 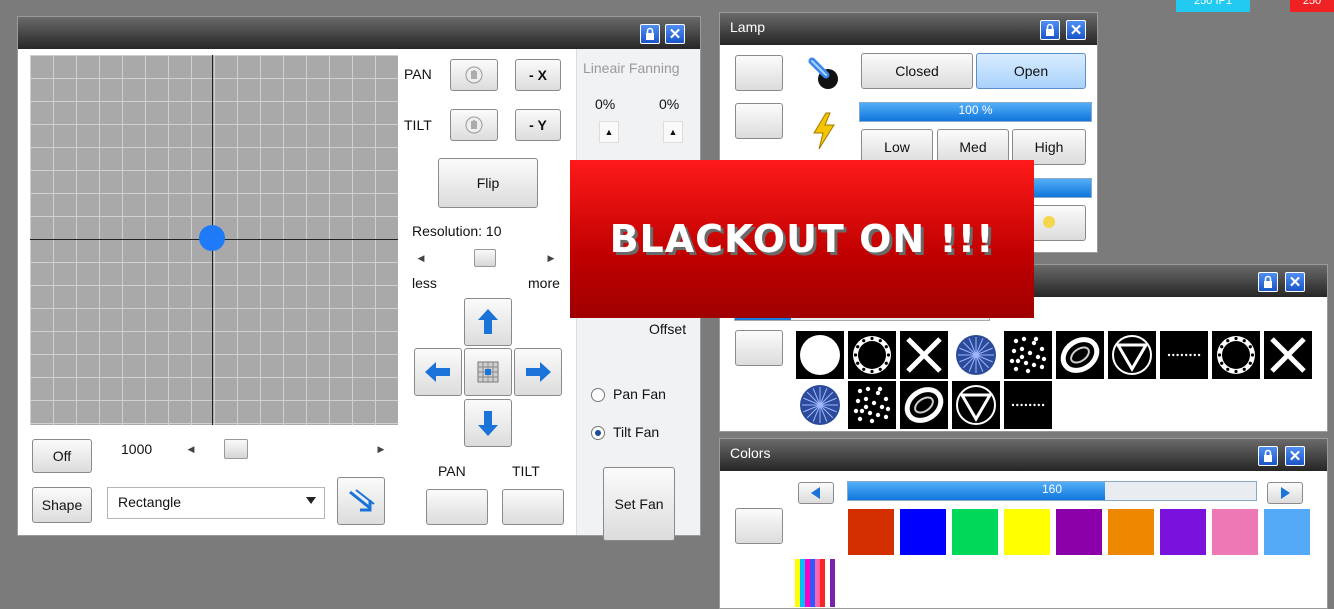 What do you see at coordinates (544, 283) in the screenshot?
I see `more-label: more` at bounding box center [544, 283].